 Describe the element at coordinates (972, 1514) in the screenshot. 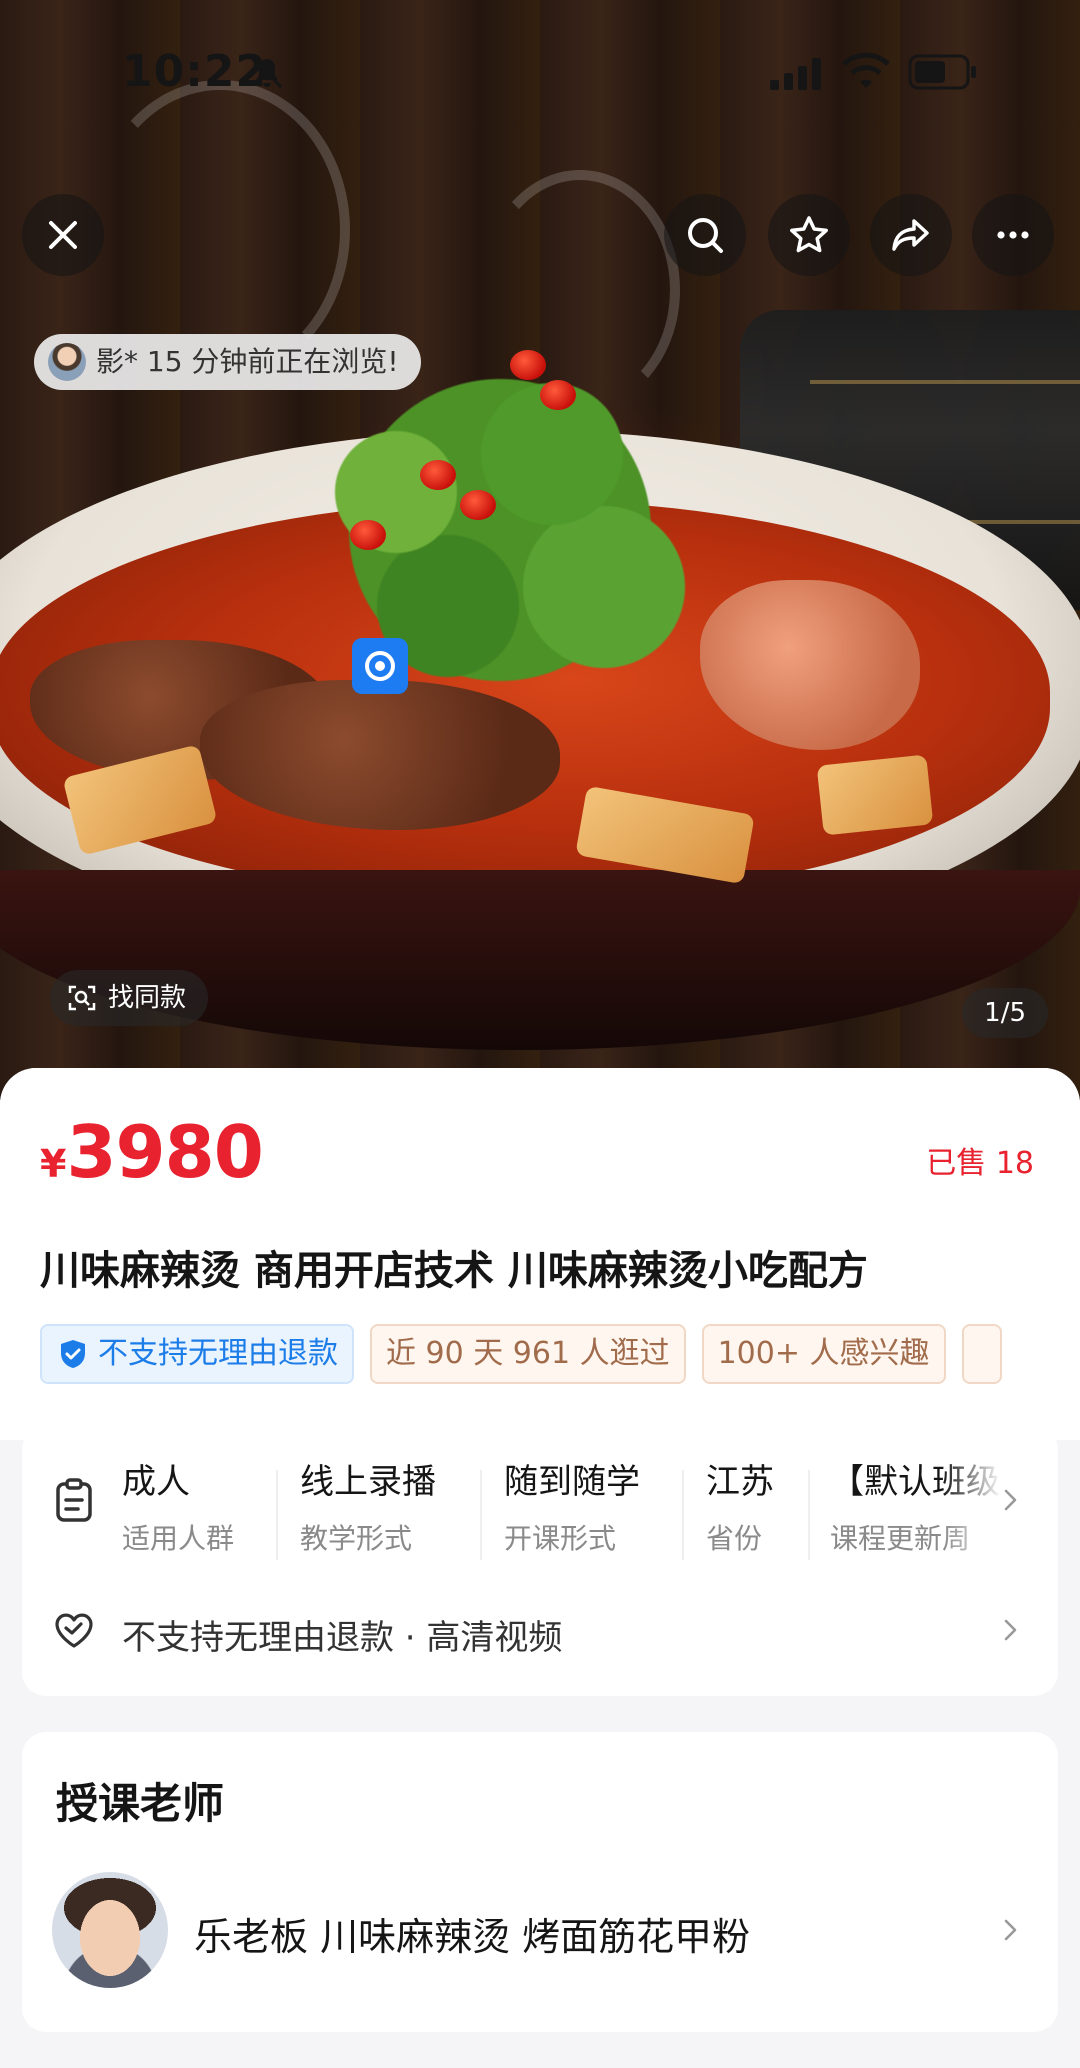

I see `fade-overlay` at that location.